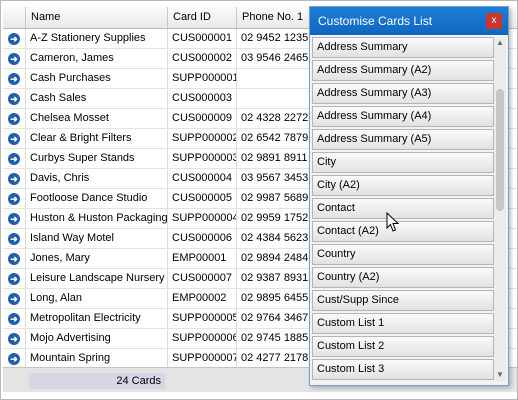 The width and height of the screenshot is (518, 400). I want to click on cell-card-id: CUS000005, so click(202, 198).